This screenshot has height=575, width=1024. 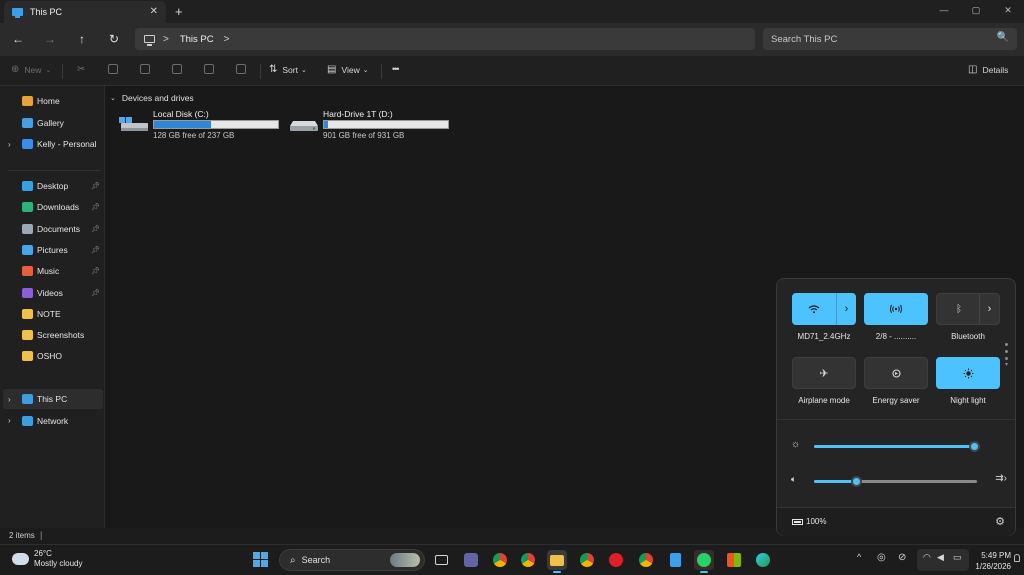 What do you see at coordinates (763, 560) in the screenshot?
I see `edge-icon` at bounding box center [763, 560].